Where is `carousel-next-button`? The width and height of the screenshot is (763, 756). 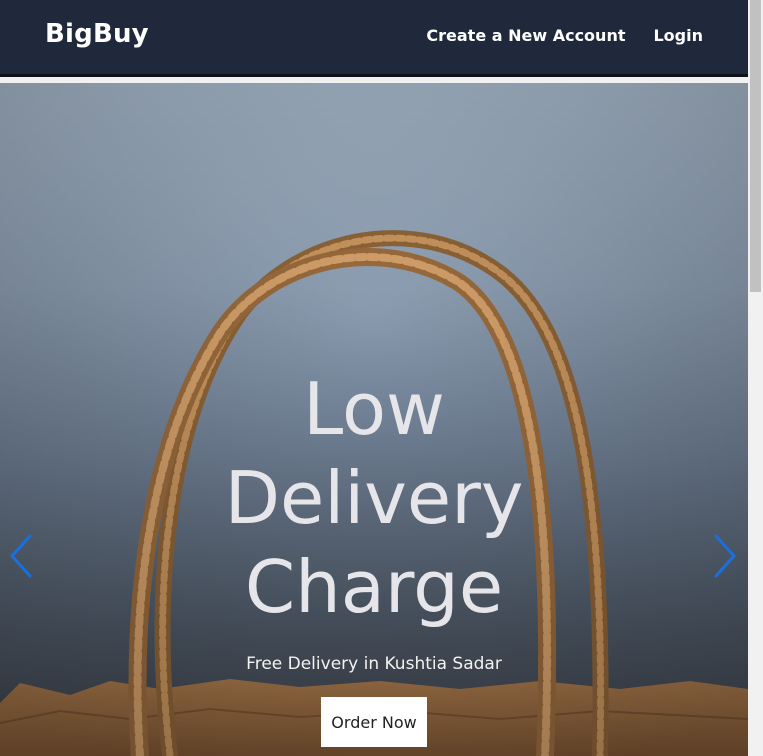
carousel-next-button is located at coordinates (725, 556).